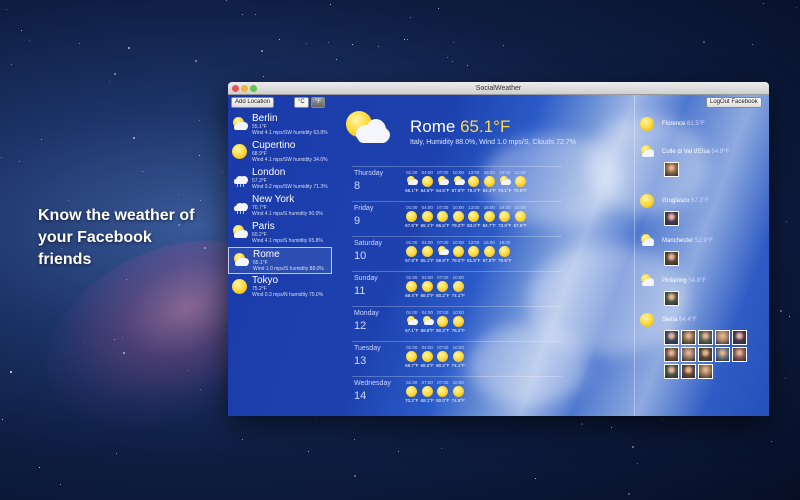 This screenshot has width=800, height=500. I want to click on hour-slot: 01:00 69.4°F, so click(412, 286).